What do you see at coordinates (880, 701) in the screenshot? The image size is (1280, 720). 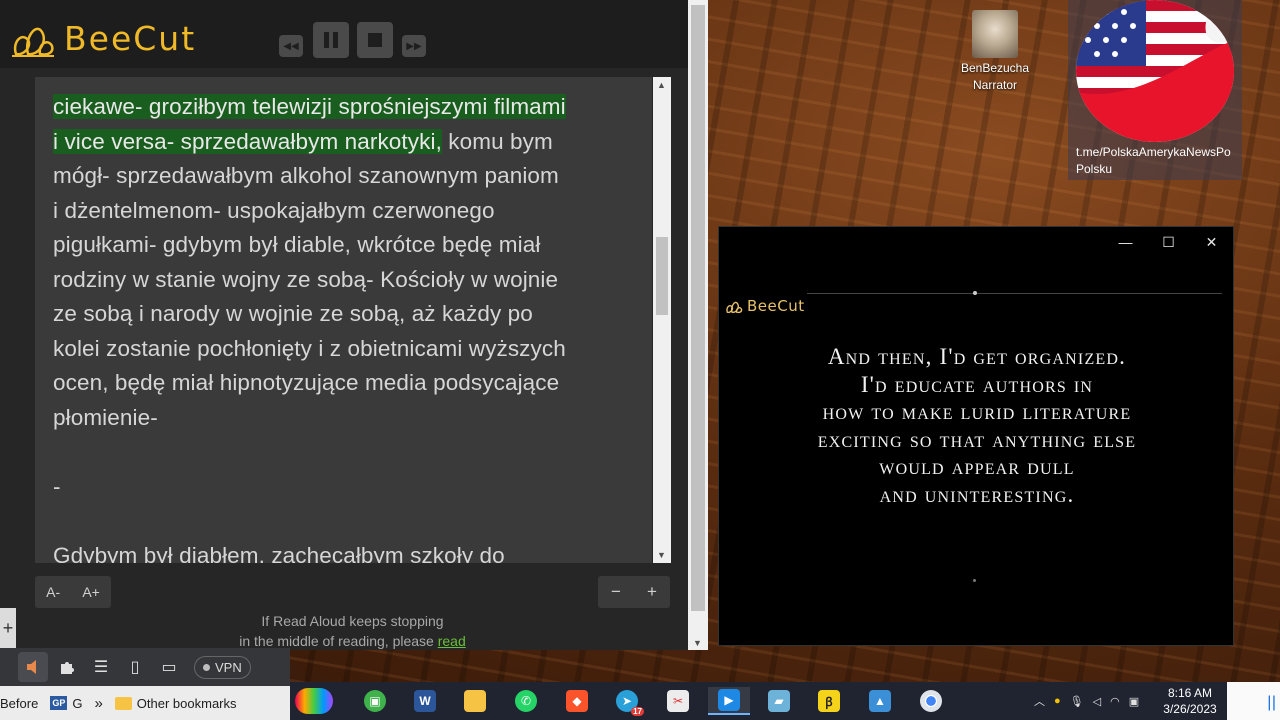 I see `taskbar-app-photos: ▲` at bounding box center [880, 701].